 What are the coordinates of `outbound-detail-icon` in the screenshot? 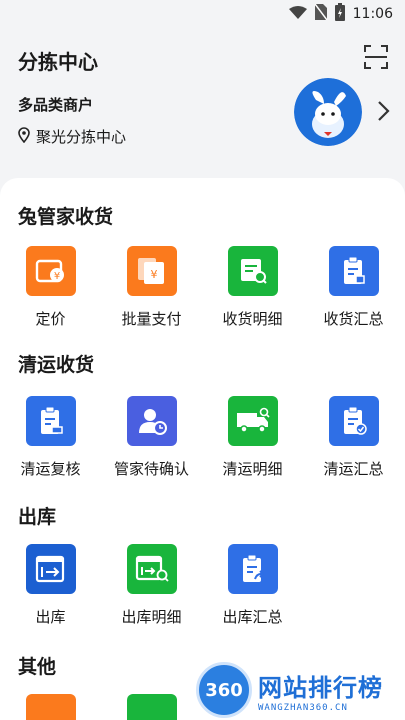 It's located at (151, 569).